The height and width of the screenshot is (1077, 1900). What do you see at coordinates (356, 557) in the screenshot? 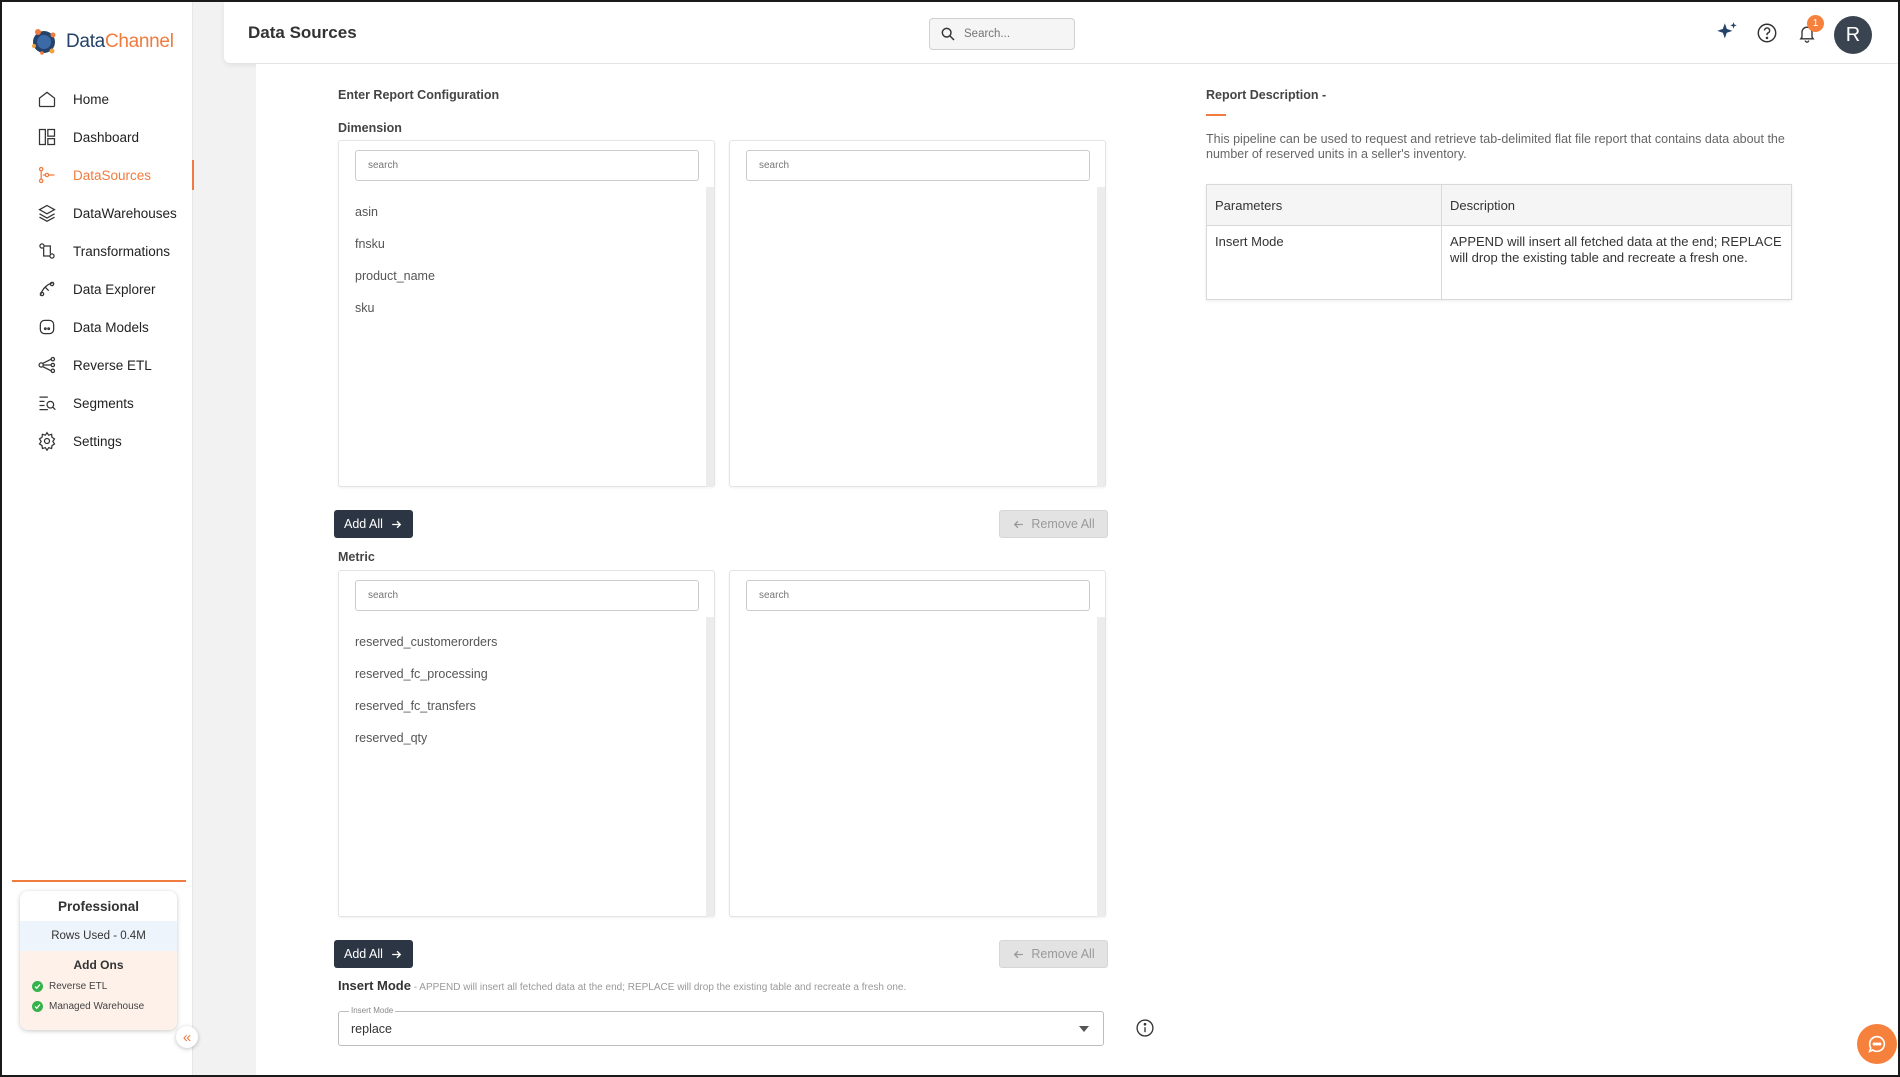
I see `metric-label: Metric` at bounding box center [356, 557].